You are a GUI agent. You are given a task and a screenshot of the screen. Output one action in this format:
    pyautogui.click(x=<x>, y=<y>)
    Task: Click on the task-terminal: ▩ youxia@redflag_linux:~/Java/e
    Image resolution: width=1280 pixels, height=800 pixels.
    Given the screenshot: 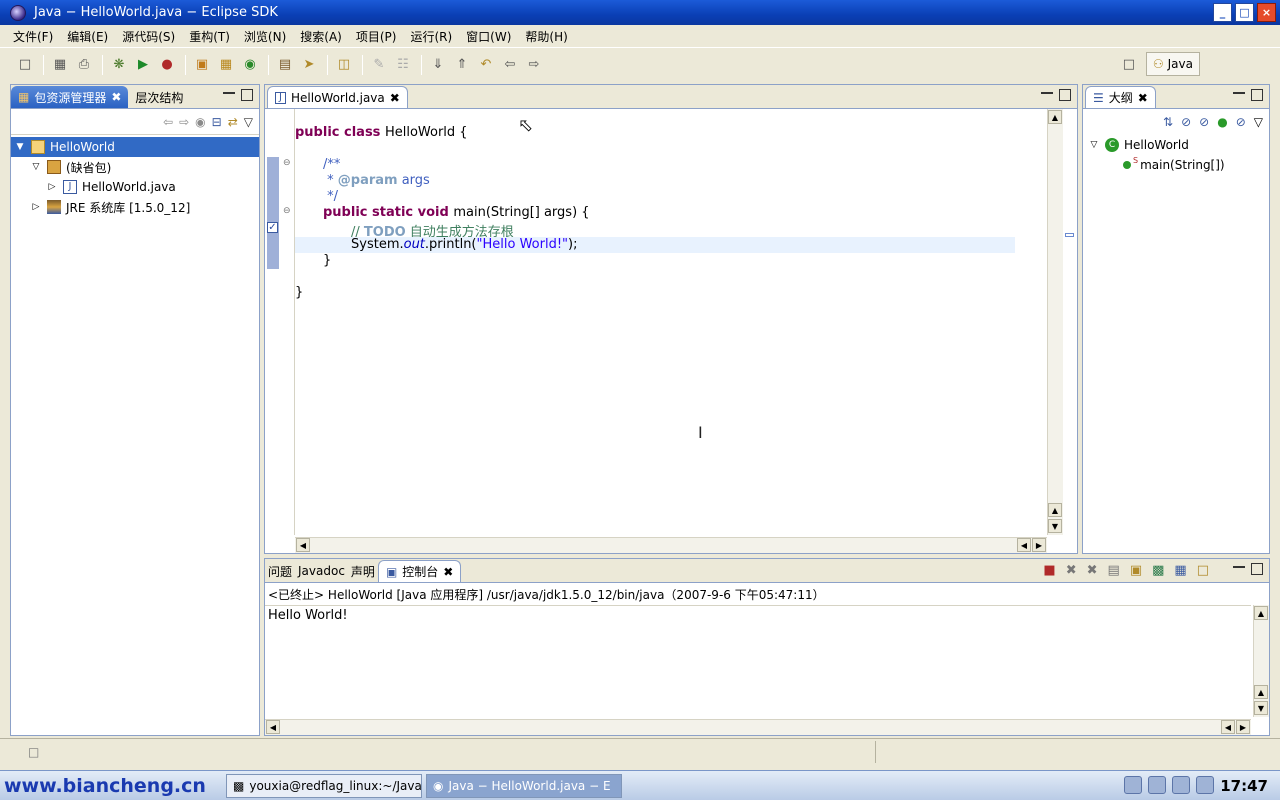 What is the action you would take?
    pyautogui.click(x=324, y=785)
    